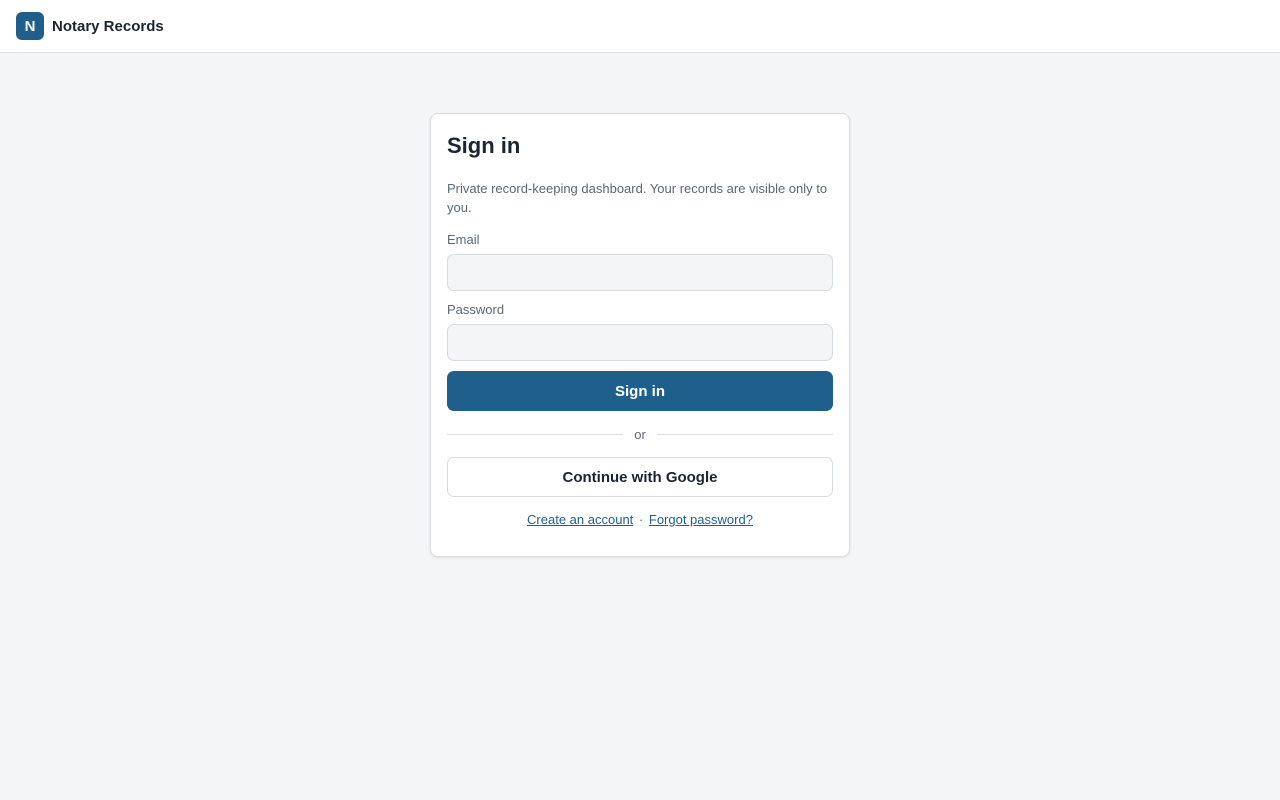  I want to click on app-logo-icon: N, so click(30, 26).